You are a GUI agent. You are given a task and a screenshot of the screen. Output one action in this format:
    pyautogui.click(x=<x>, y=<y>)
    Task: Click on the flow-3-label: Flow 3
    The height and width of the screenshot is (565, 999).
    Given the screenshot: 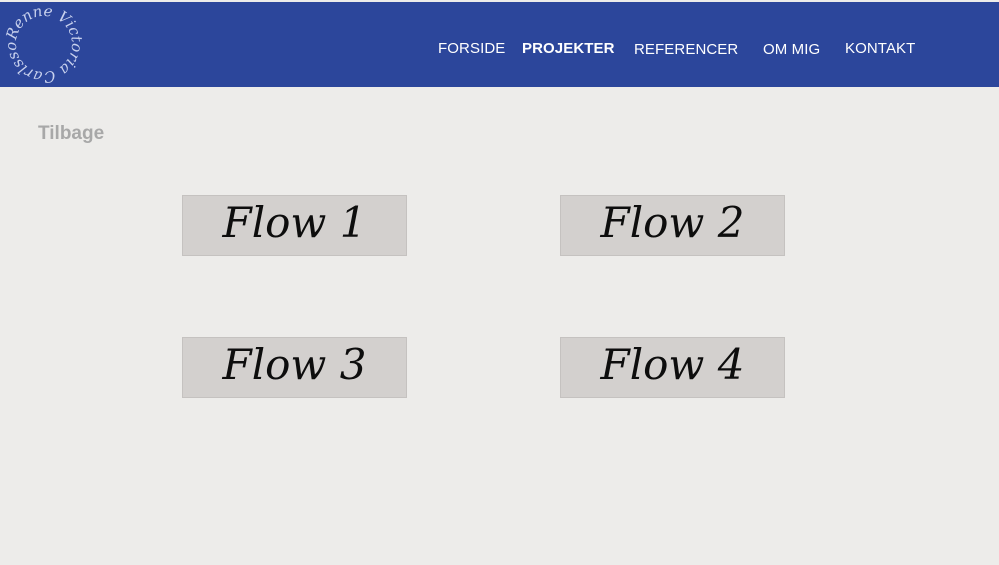 What is the action you would take?
    pyautogui.click(x=294, y=364)
    